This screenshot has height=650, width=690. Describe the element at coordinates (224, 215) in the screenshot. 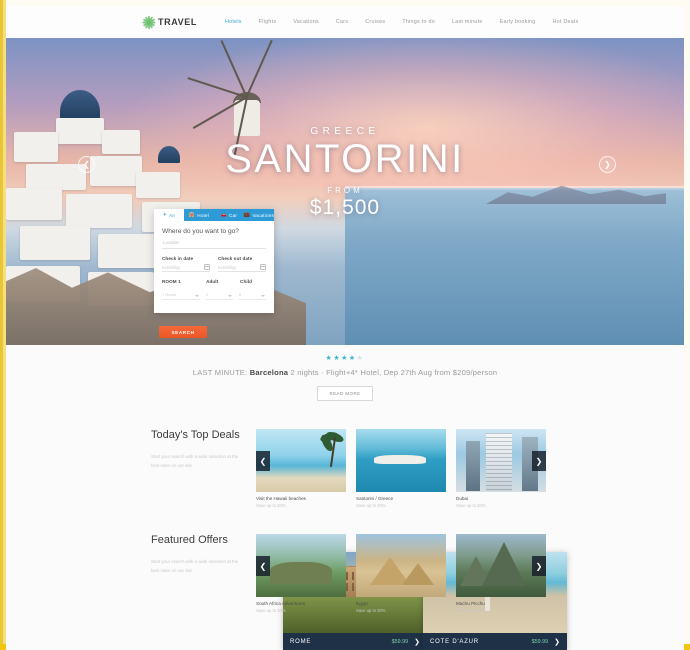

I see `car-icon: 🚗` at that location.